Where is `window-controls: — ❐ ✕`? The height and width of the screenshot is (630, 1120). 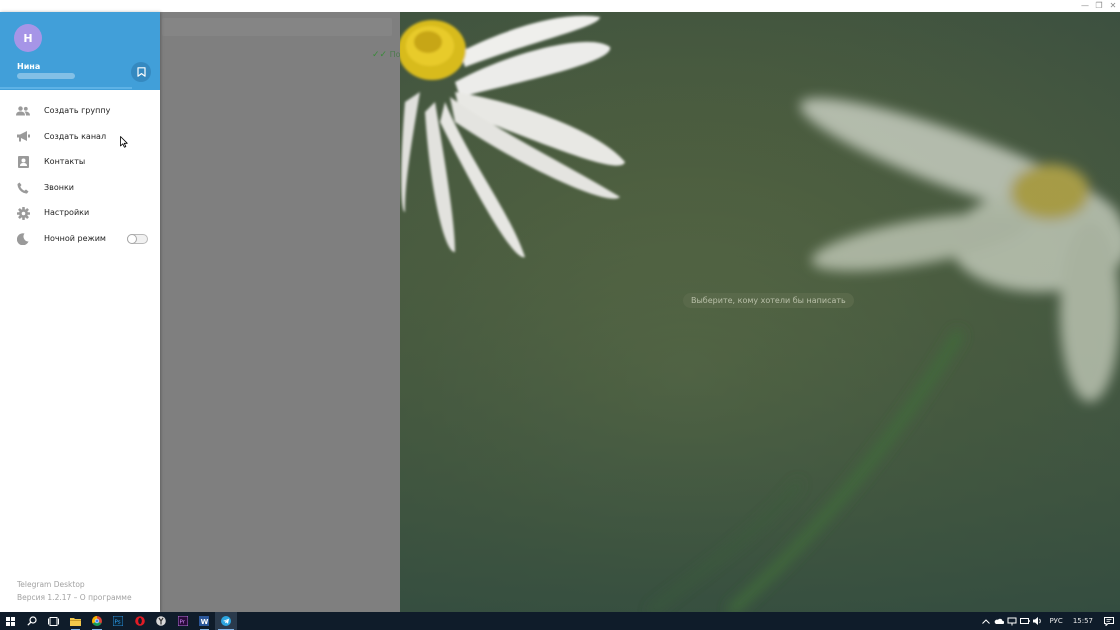
window-controls: — ❐ ✕ is located at coordinates (1099, 6).